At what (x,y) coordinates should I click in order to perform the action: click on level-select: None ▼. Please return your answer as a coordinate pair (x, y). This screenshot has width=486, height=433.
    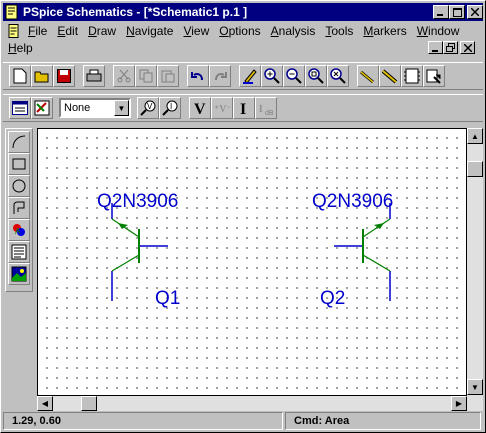
    Looking at the image, I should click on (95, 108).